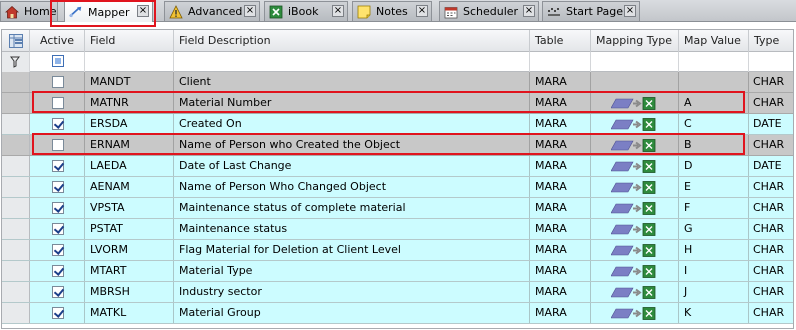 Image resolution: width=796 pixels, height=330 pixels. What do you see at coordinates (397, 292) in the screenshot?
I see `table-row: MBRSH Industry sector MARA J CHAR` at bounding box center [397, 292].